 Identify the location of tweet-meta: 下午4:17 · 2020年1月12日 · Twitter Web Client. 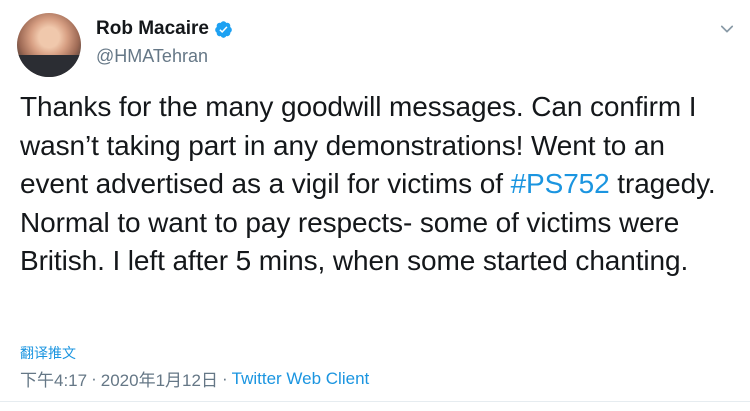
(194, 378).